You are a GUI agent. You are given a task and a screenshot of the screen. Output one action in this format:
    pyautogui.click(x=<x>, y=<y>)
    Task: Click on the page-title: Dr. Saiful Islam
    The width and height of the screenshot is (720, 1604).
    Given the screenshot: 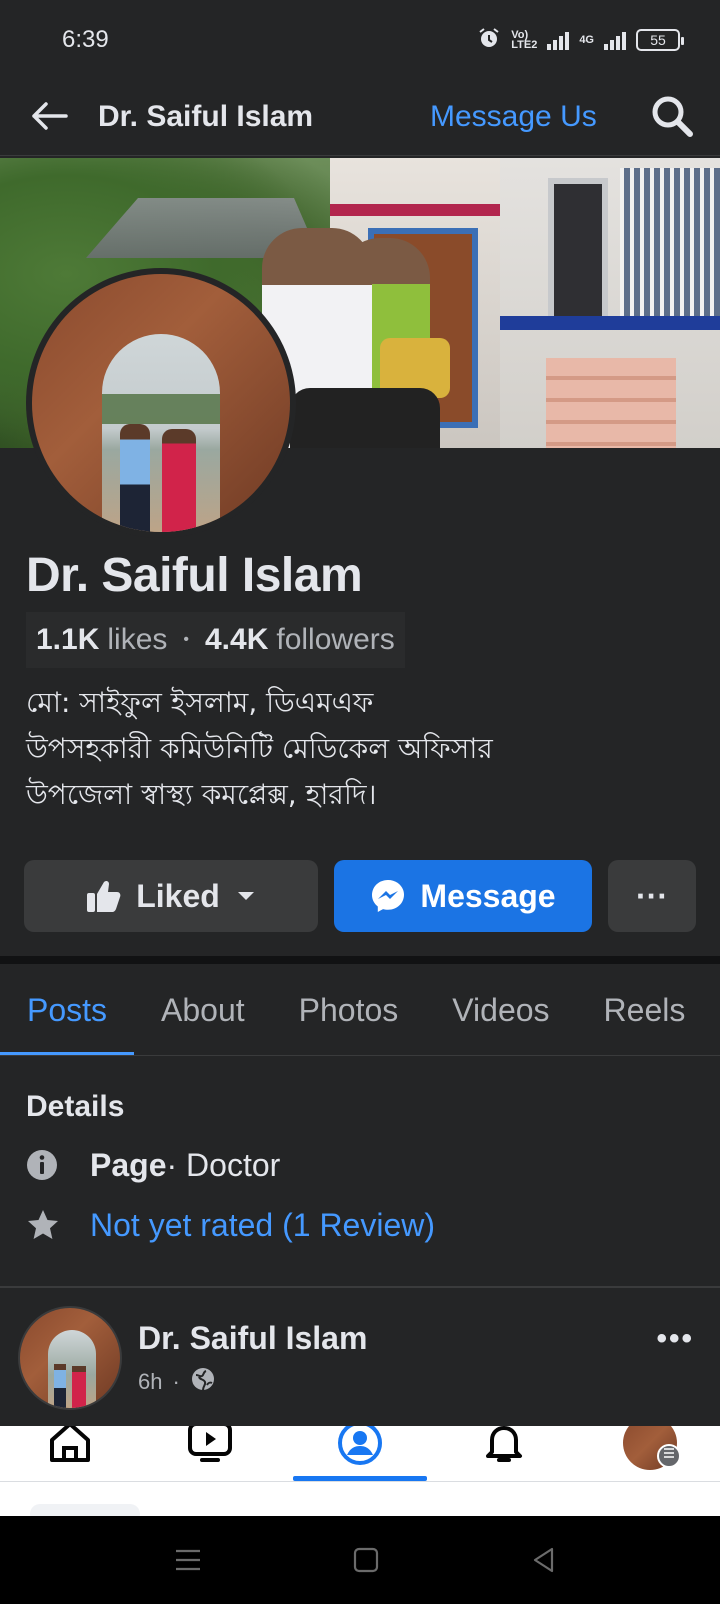 What is the action you would take?
    pyautogui.click(x=206, y=116)
    